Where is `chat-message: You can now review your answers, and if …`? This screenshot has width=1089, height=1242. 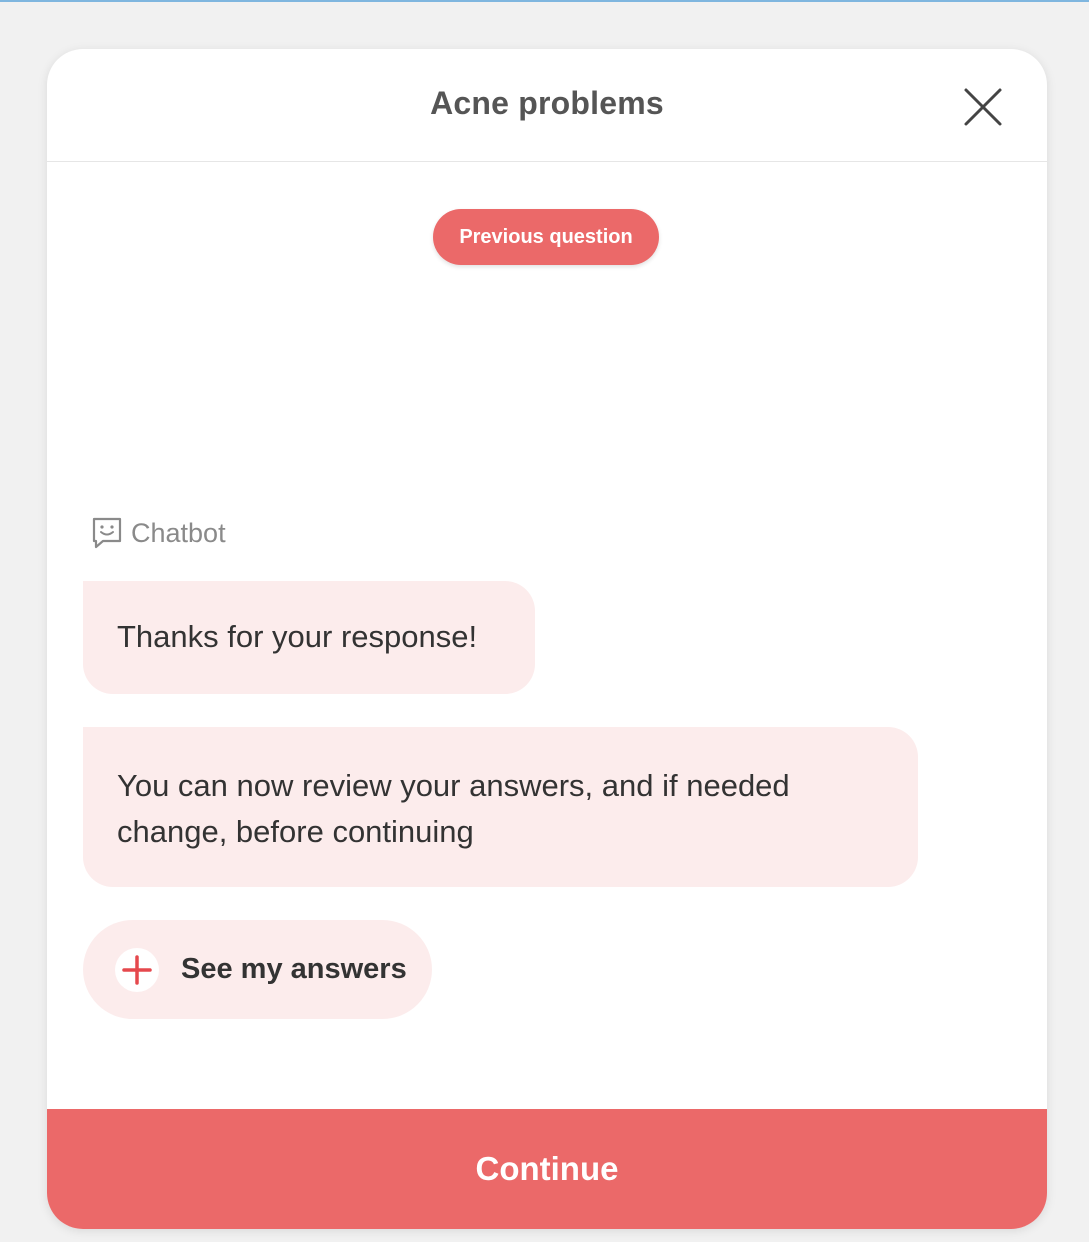 chat-message: You can now review your answers, and if … is located at coordinates (500, 807).